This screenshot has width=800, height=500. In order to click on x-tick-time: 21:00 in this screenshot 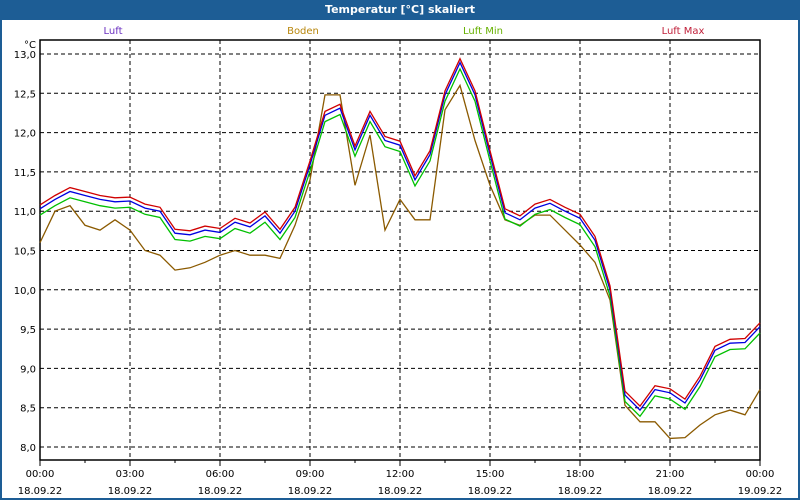, I will do `click(670, 474)`.